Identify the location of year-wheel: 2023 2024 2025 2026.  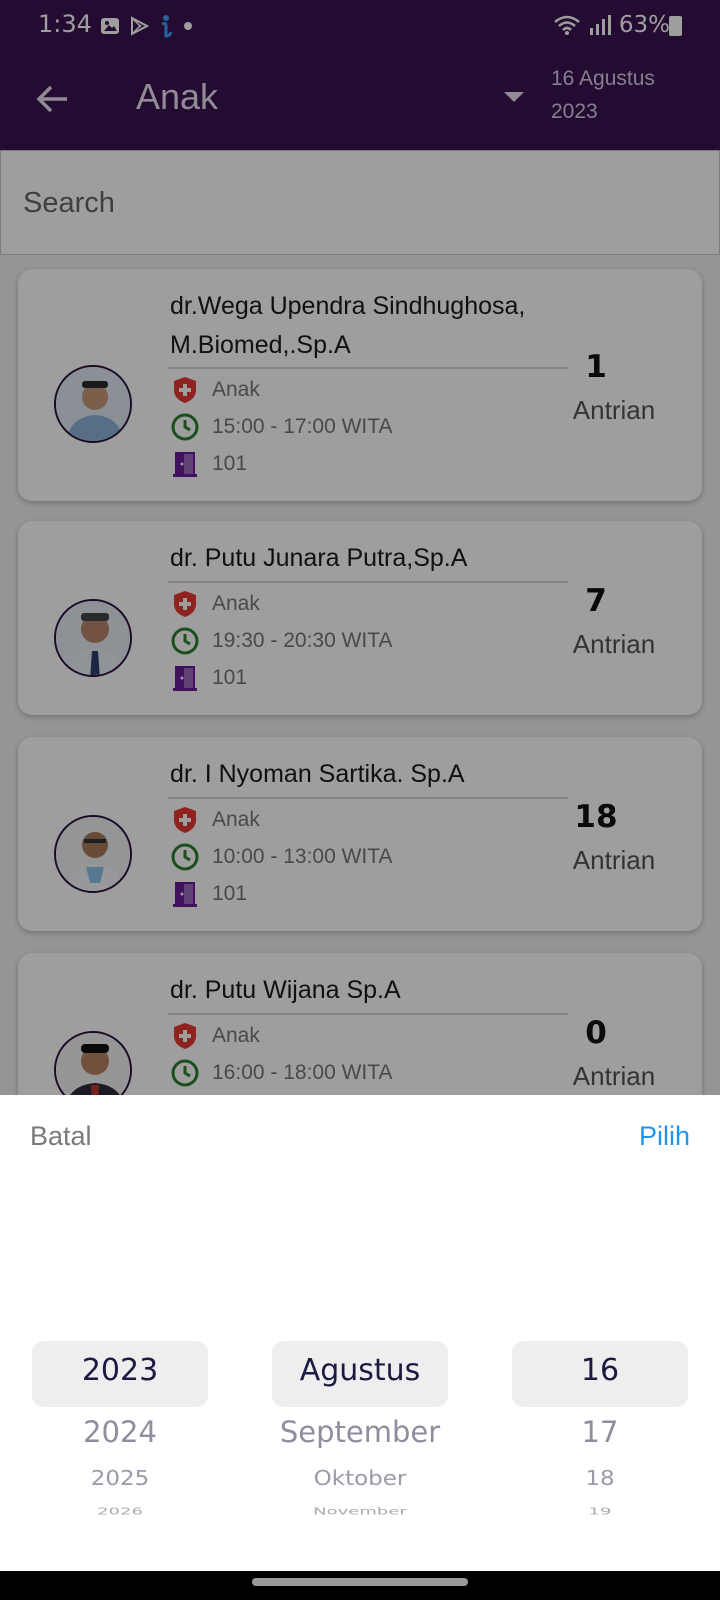
(120, 1436).